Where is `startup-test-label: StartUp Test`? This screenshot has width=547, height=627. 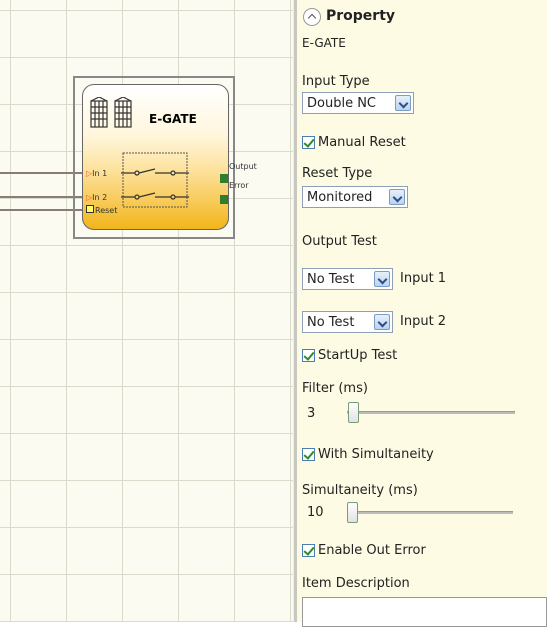
startup-test-label: StartUp Test is located at coordinates (358, 355).